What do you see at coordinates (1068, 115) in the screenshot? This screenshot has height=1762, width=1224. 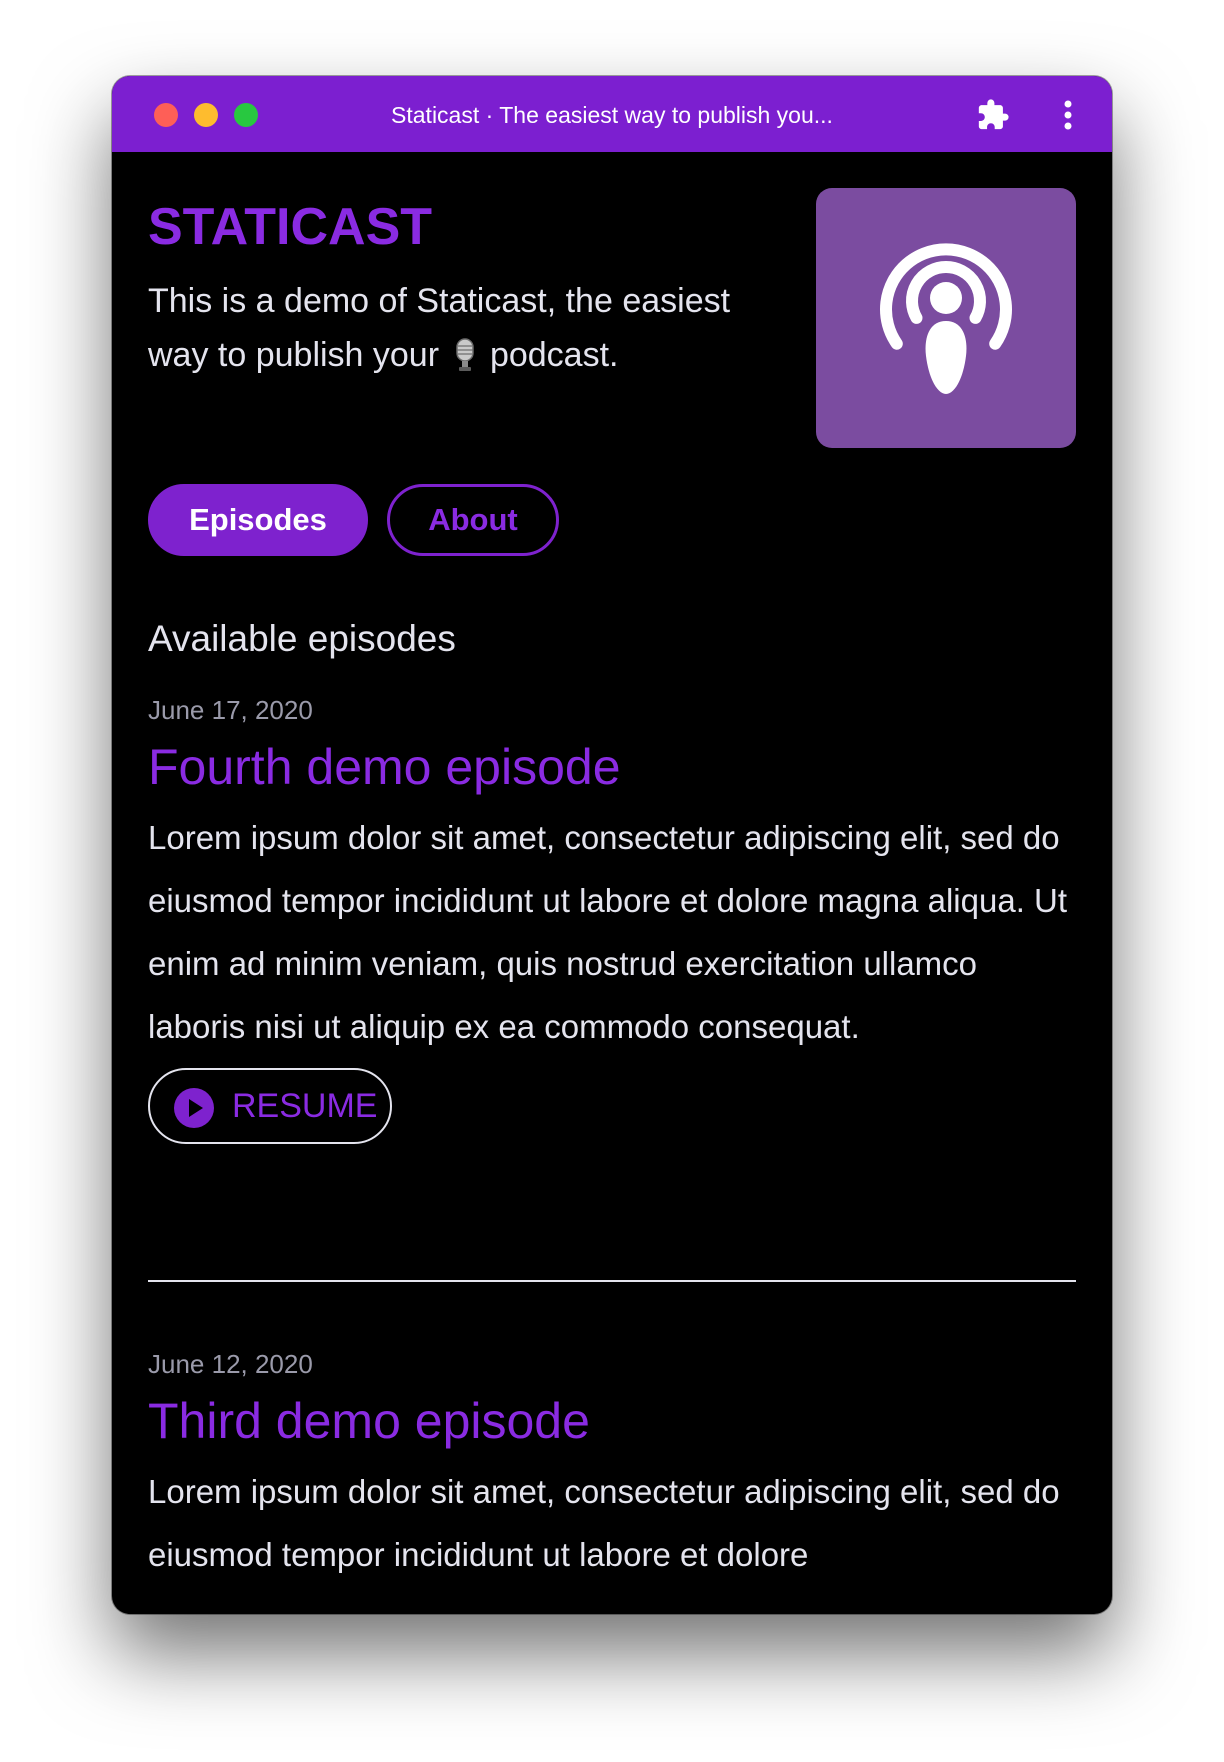 I see `vertical-ellipsis-icon` at bounding box center [1068, 115].